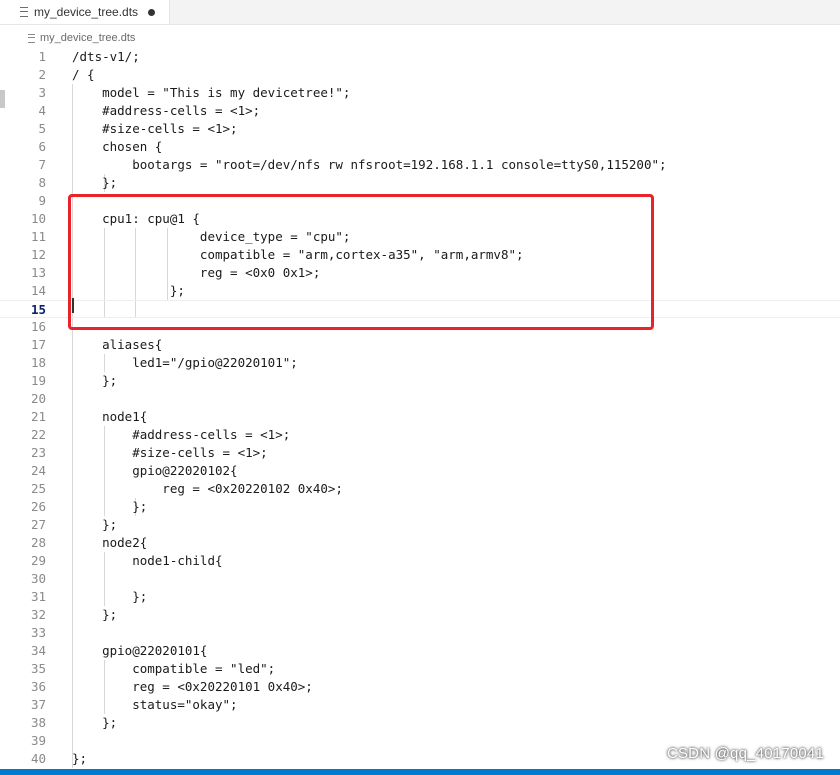 The width and height of the screenshot is (840, 775). I want to click on line-number: 33, so click(38, 632).